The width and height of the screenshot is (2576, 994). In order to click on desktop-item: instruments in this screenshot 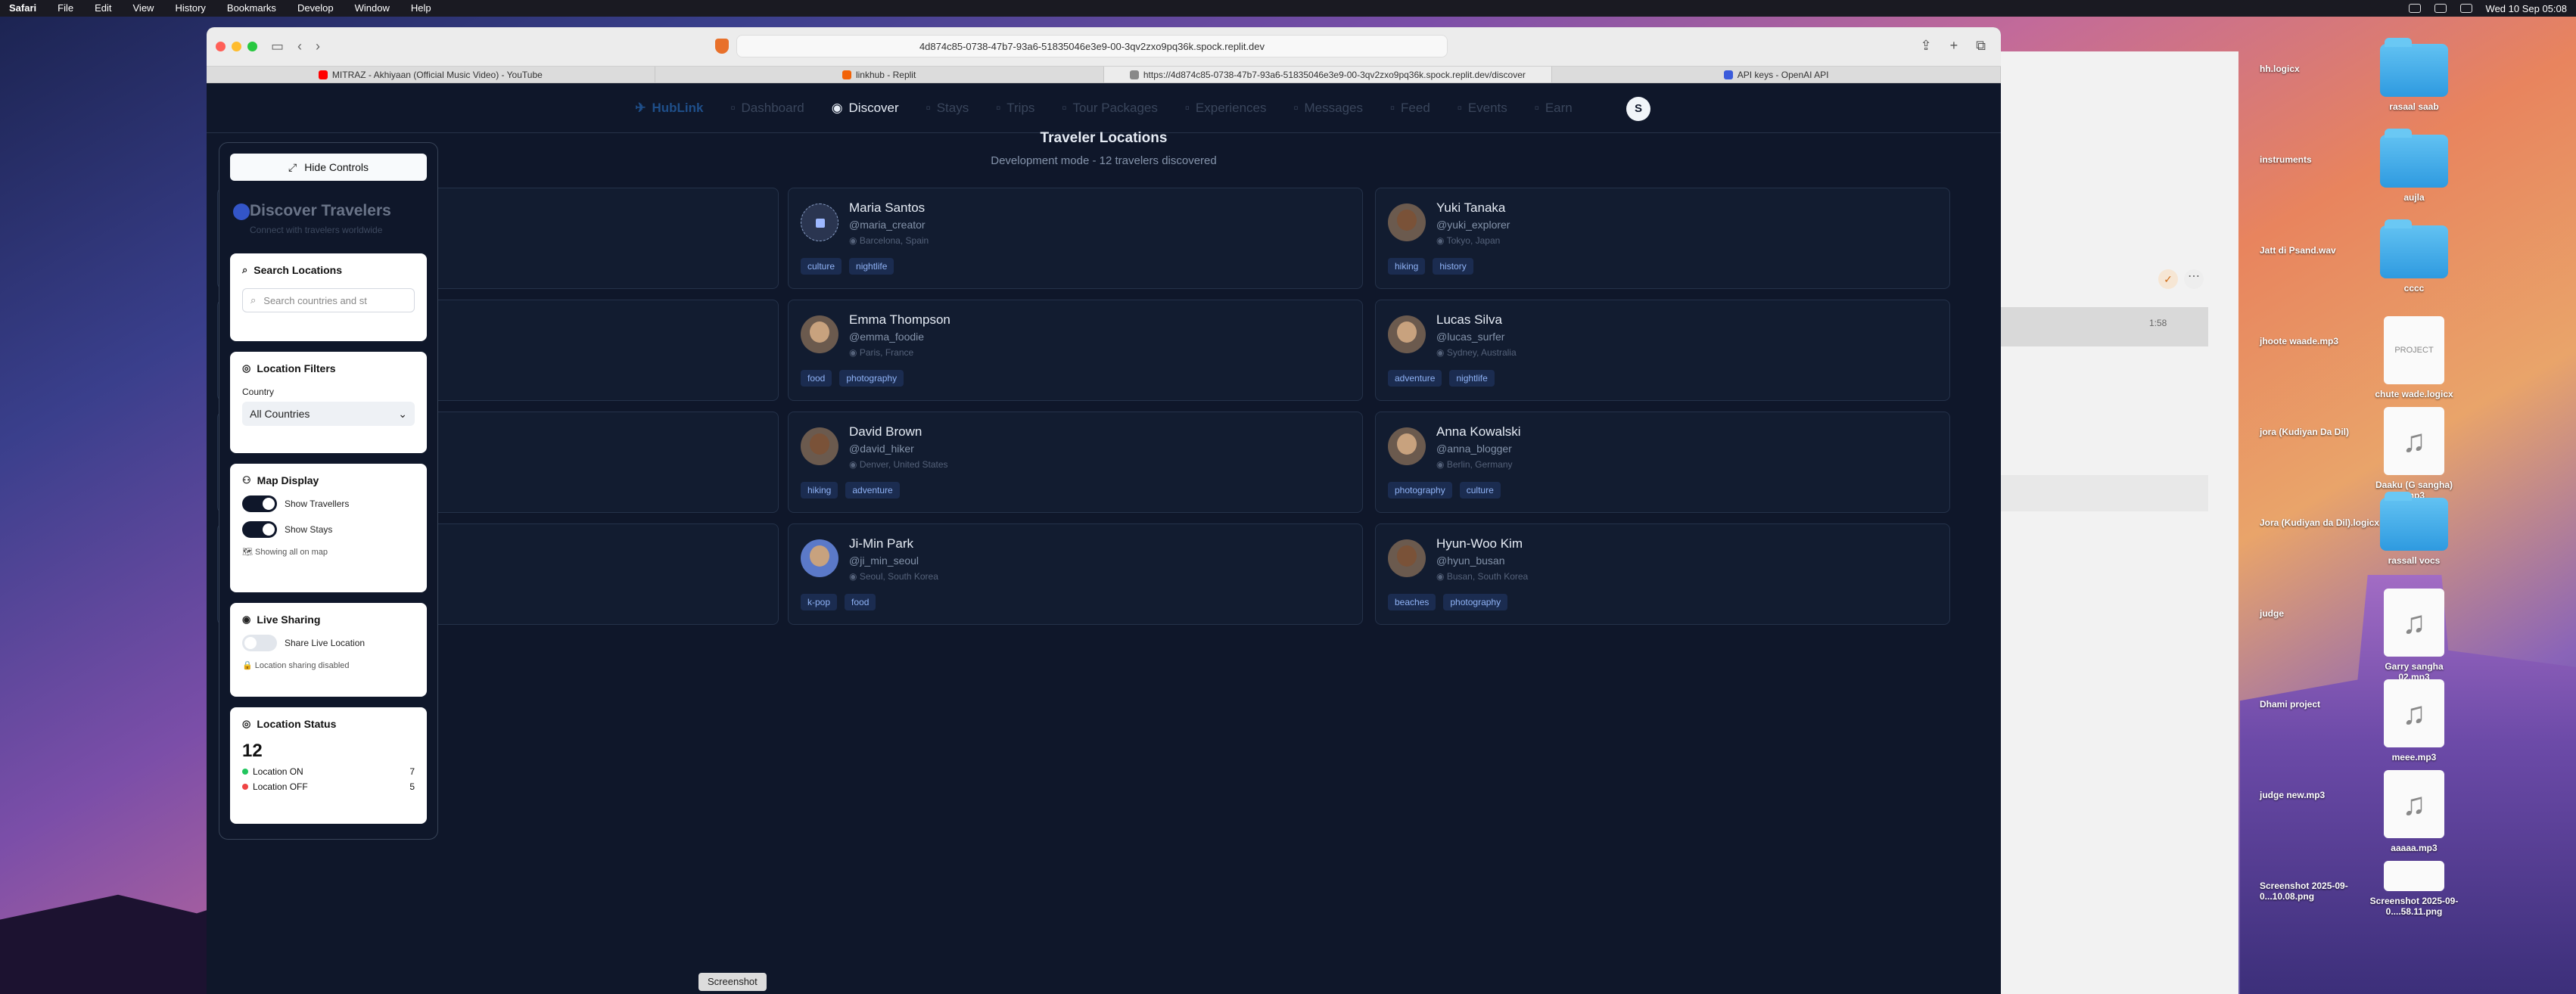, I will do `click(2320, 159)`.